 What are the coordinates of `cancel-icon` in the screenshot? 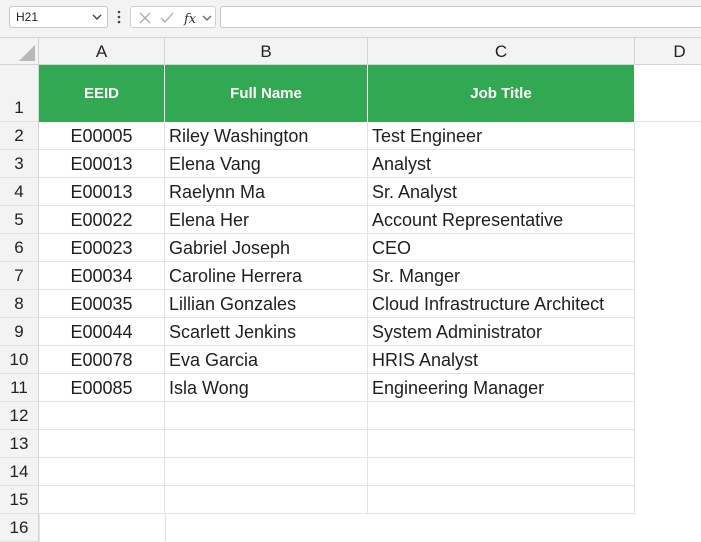 It's located at (145, 18).